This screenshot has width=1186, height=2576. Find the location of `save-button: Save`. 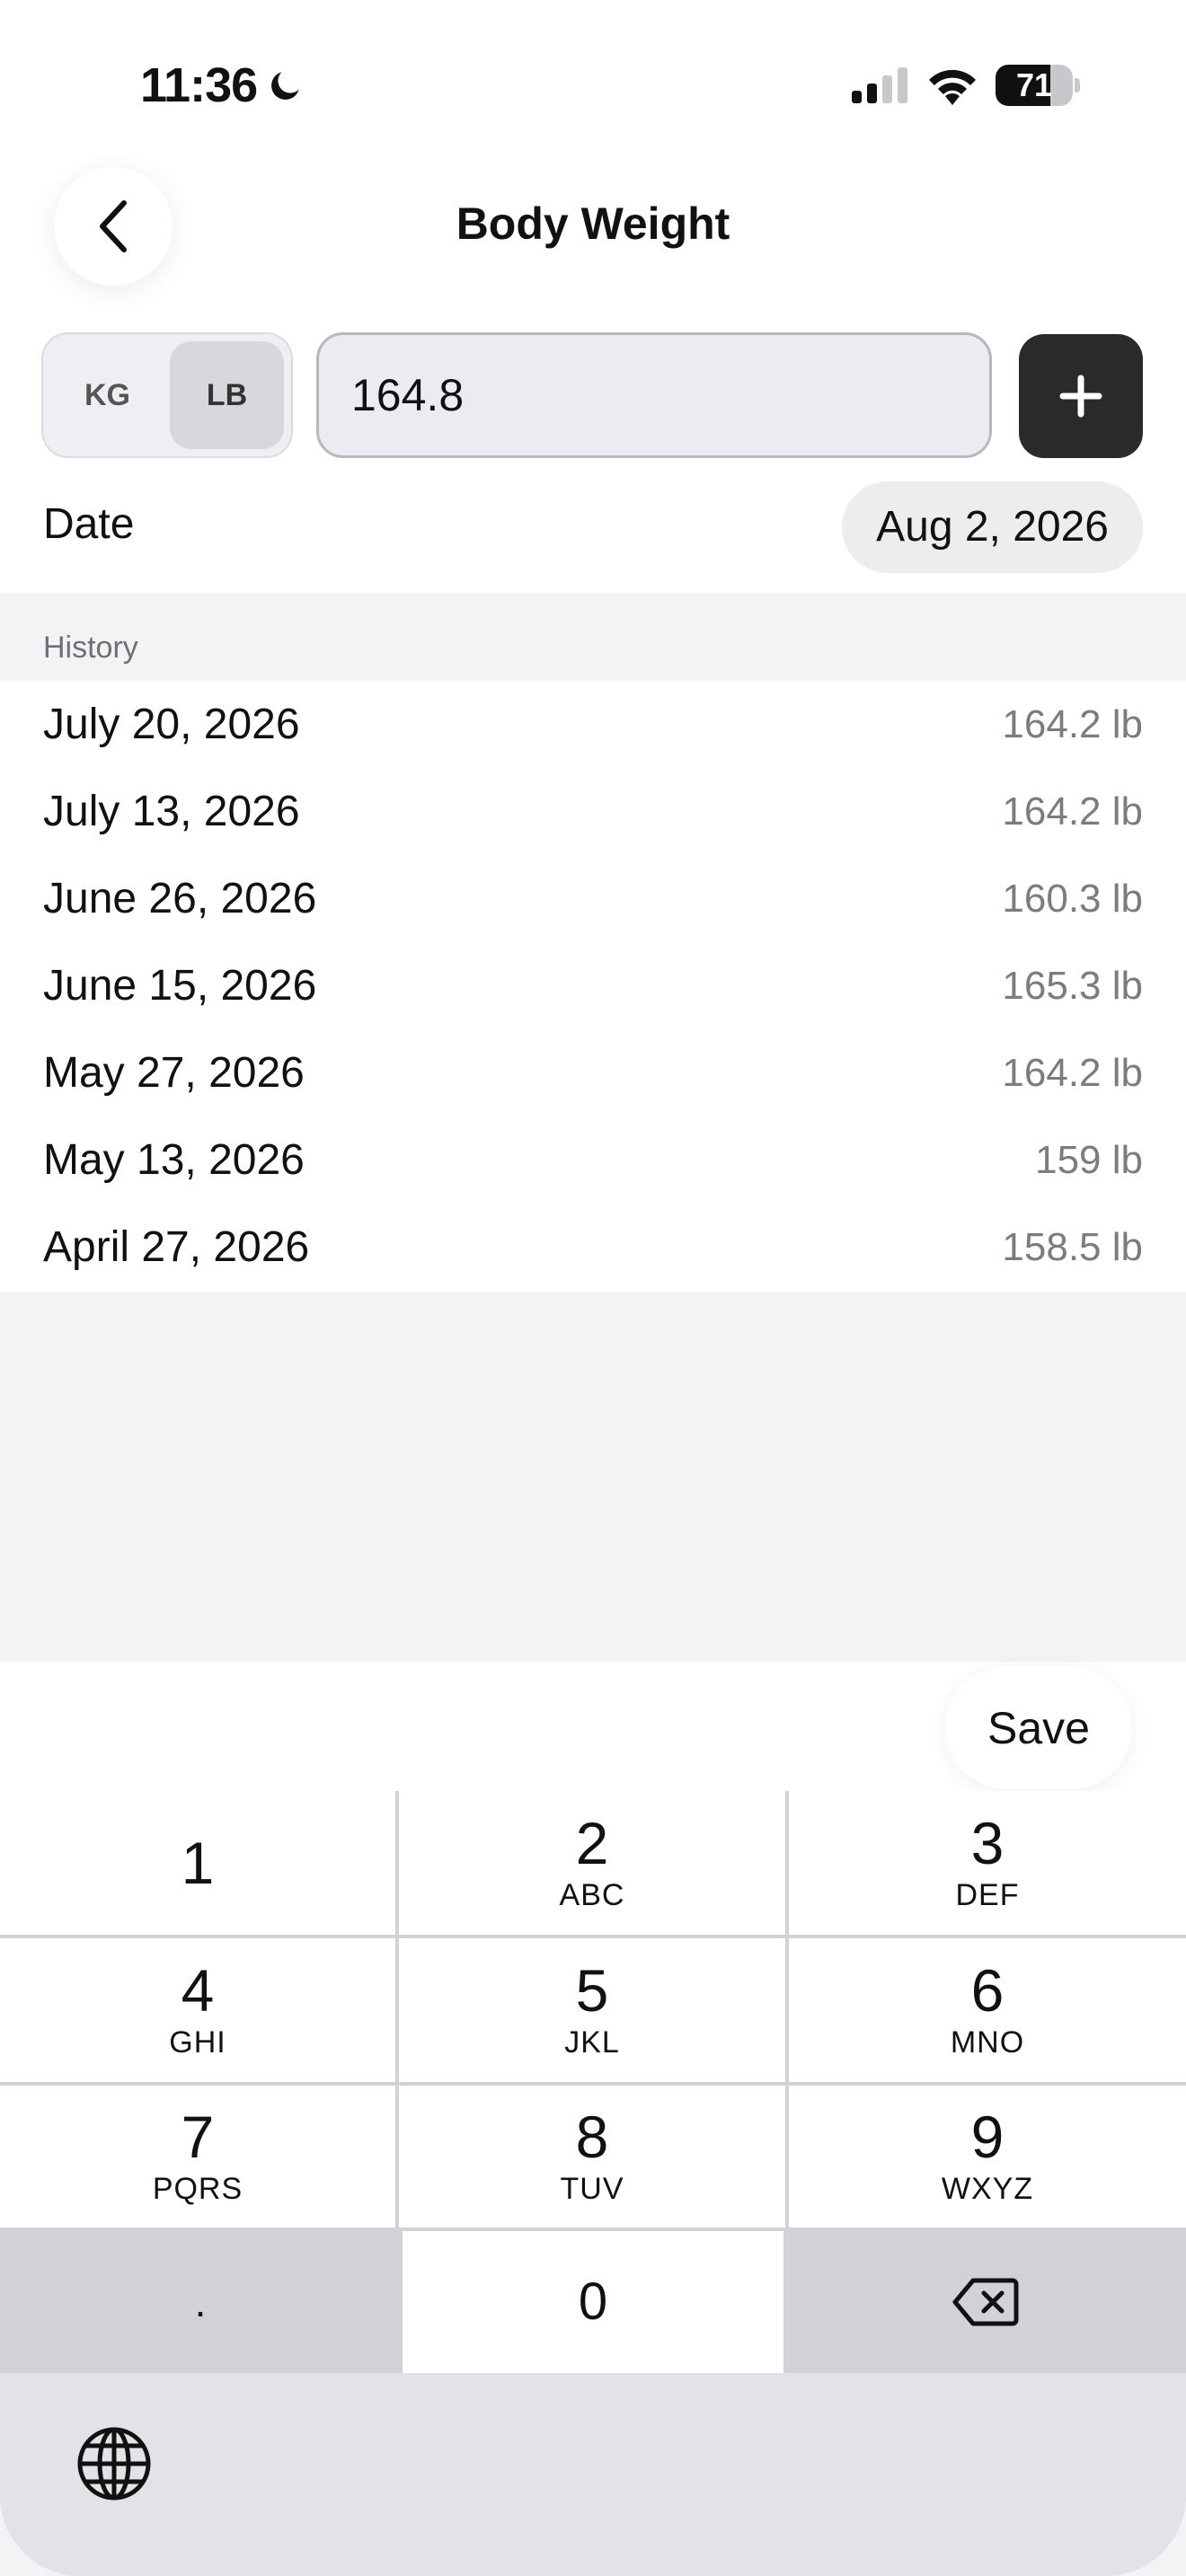

save-button: Save is located at coordinates (1038, 1728).